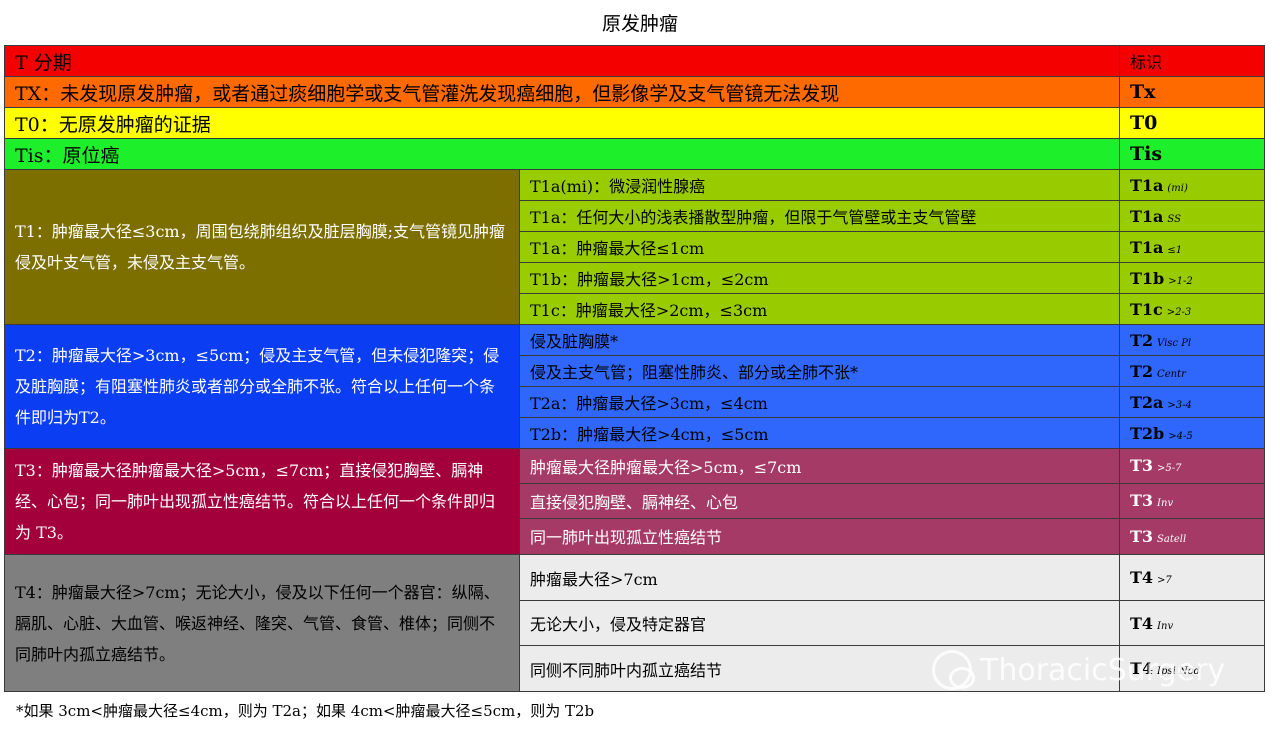 The image size is (1280, 729). What do you see at coordinates (819, 536) in the screenshot?
I see `t3-sub-text: 同一肺叶出现孤立性癌结节` at bounding box center [819, 536].